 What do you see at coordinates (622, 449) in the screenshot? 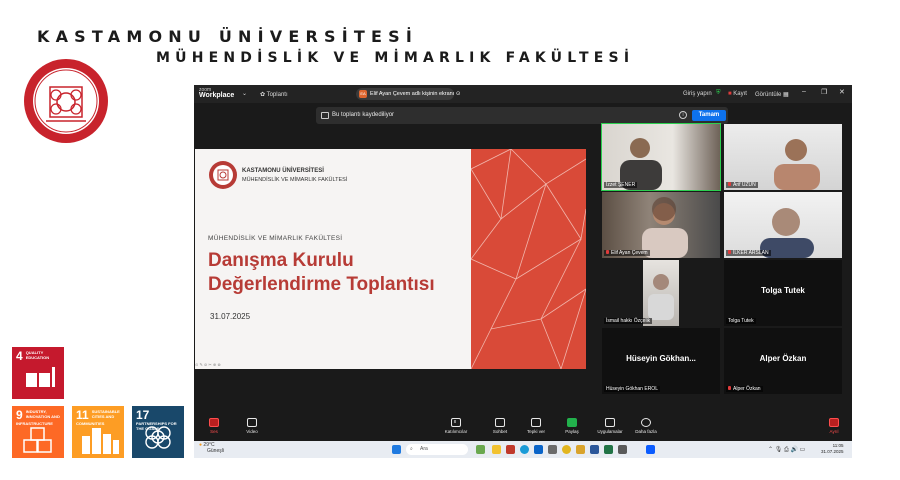
I see `pdf-app-icon` at bounding box center [622, 449].